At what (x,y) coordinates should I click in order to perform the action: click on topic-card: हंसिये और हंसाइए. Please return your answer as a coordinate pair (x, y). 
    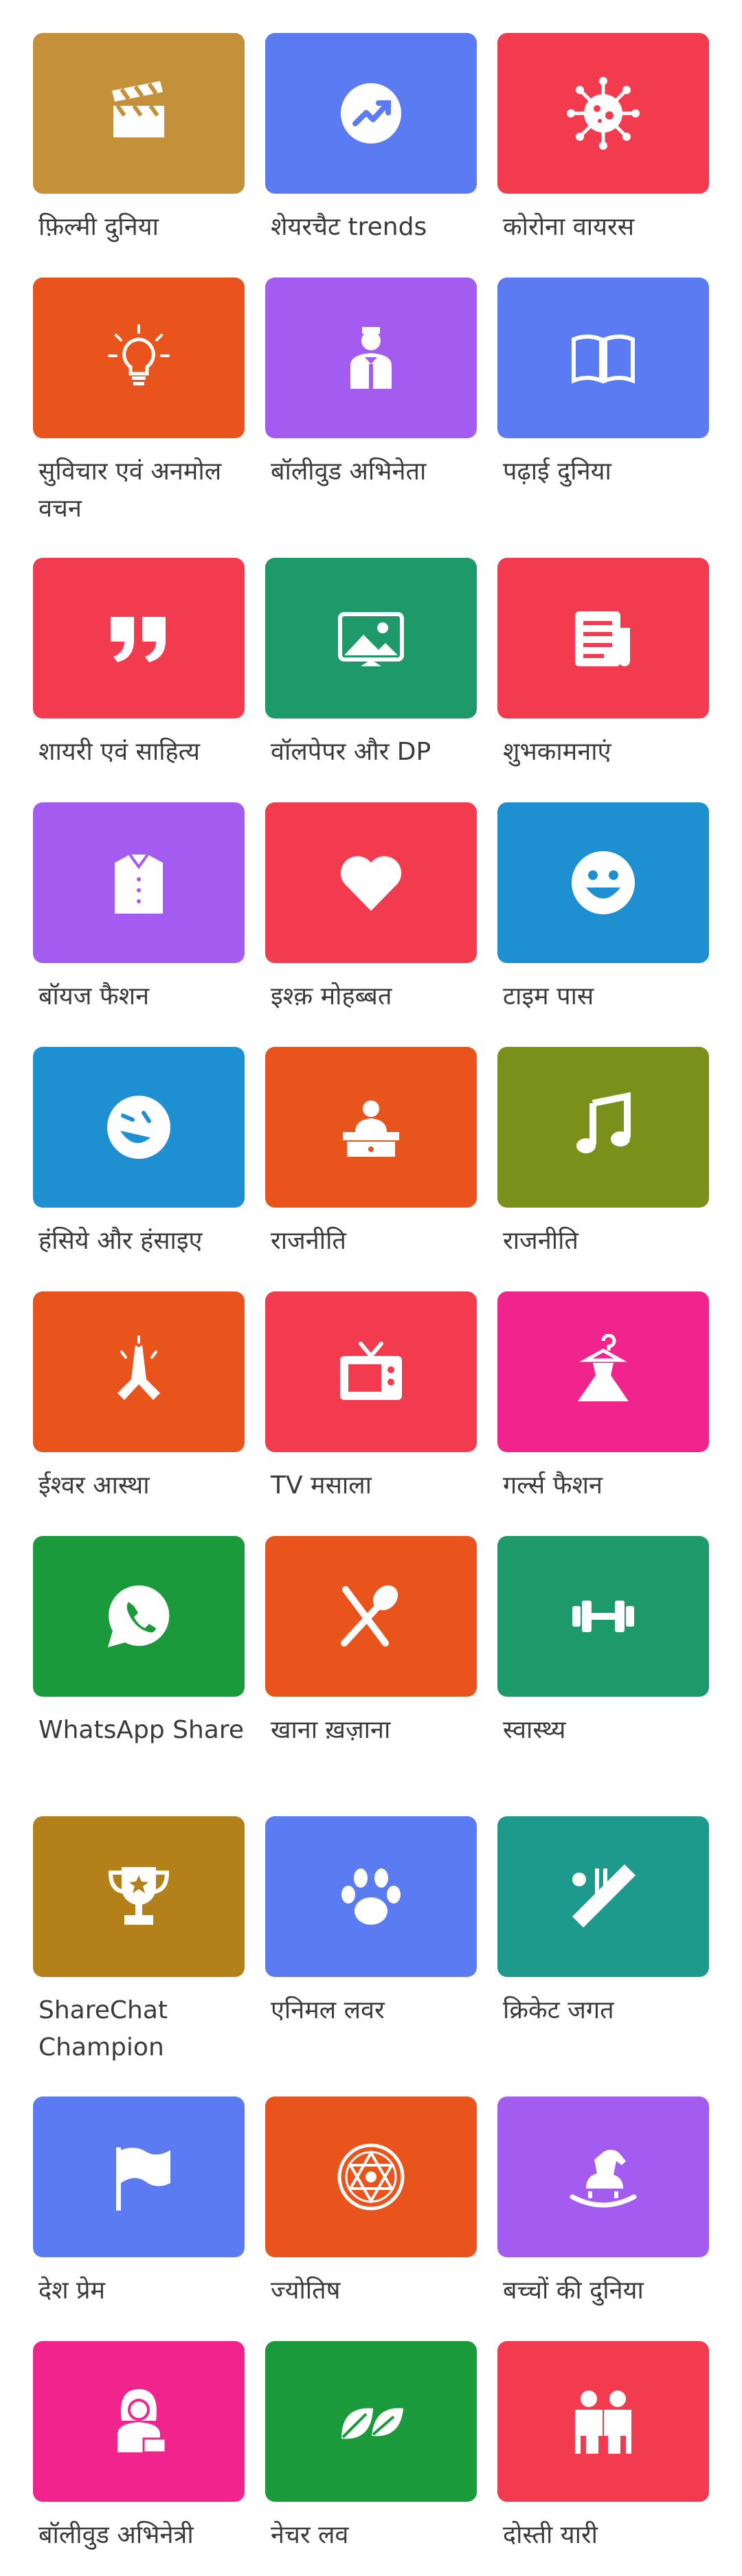
    Looking at the image, I should click on (139, 1153).